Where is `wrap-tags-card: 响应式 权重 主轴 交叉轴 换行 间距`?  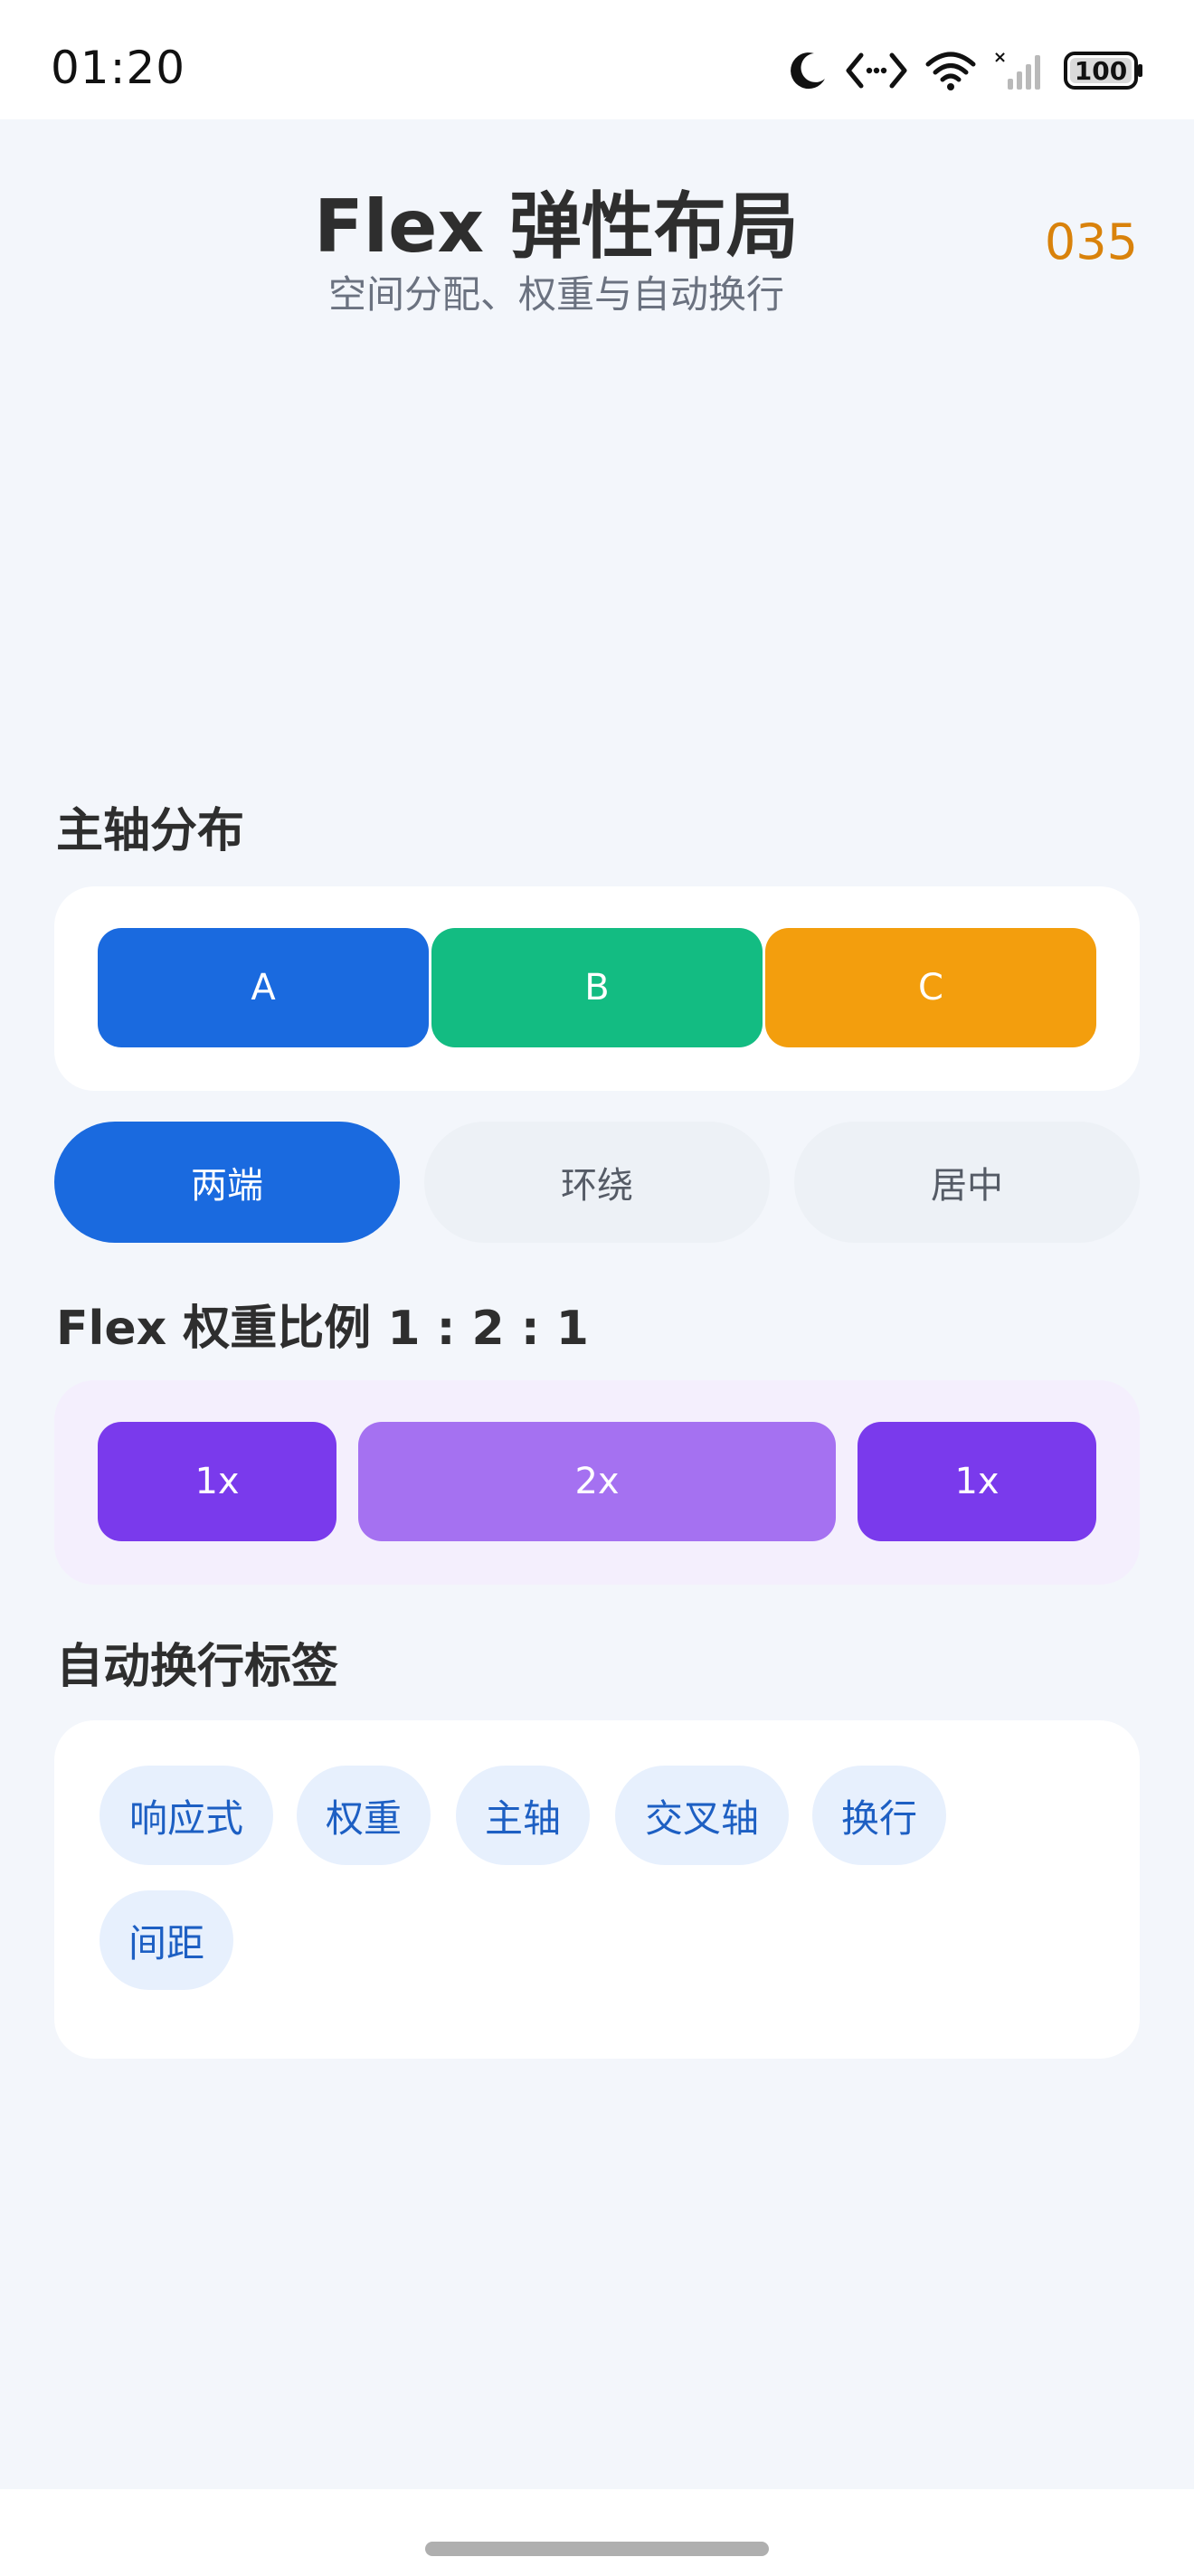 wrap-tags-card: 响应式 权重 主轴 交叉轴 换行 间距 is located at coordinates (597, 1890).